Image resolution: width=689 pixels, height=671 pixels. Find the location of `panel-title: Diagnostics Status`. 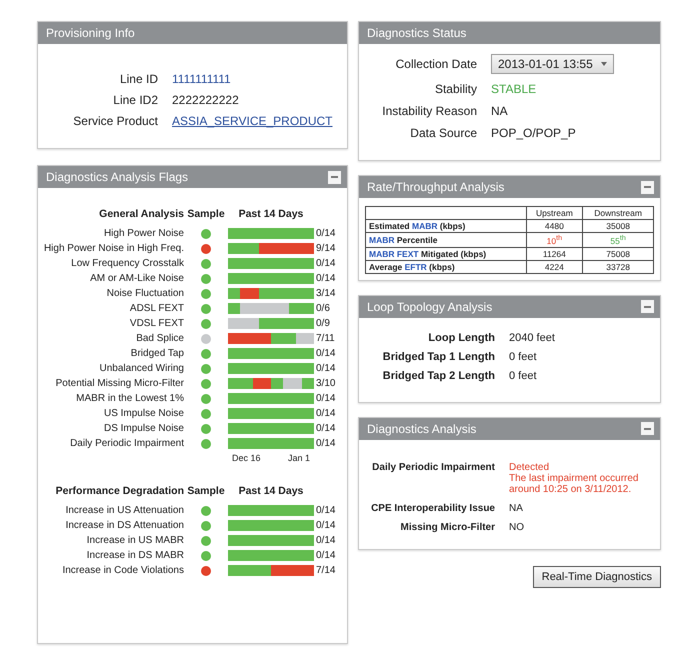

panel-title: Diagnostics Status is located at coordinates (416, 33).